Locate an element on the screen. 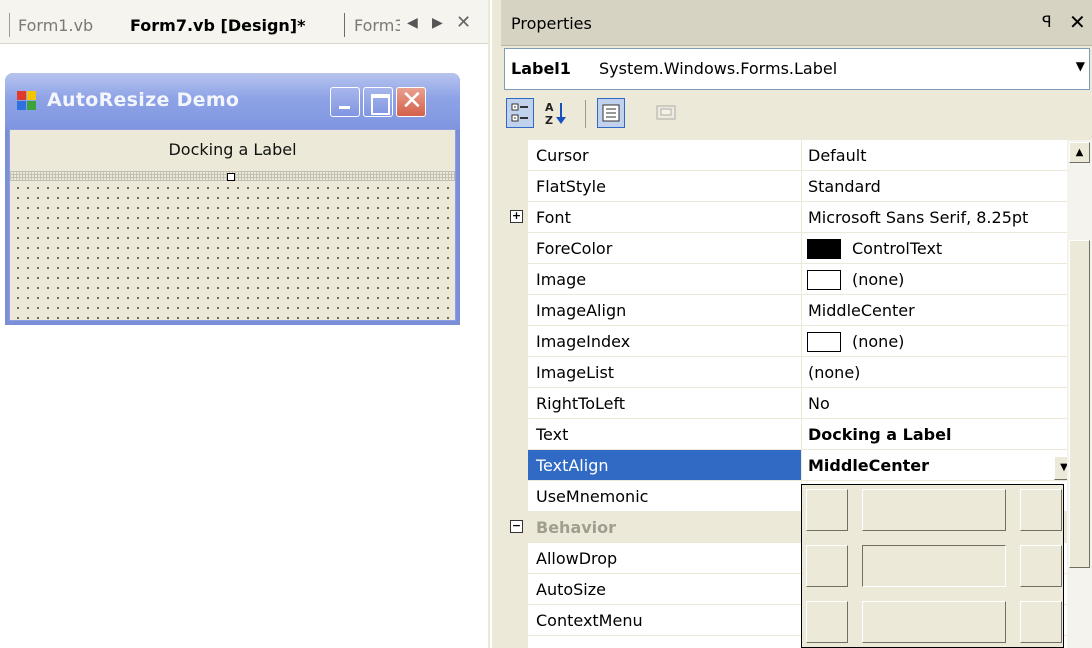 This screenshot has width=1092, height=648. text-align-picker is located at coordinates (932, 566).